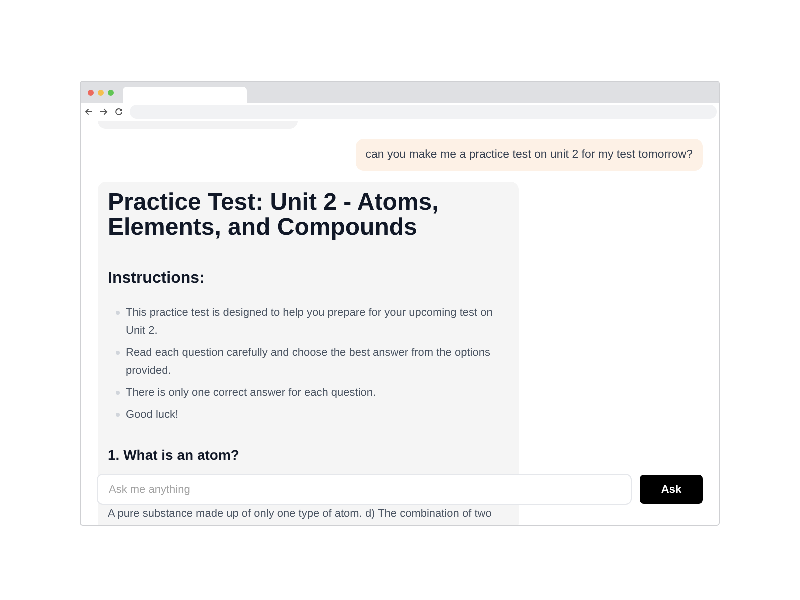 The image size is (800, 600). Describe the element at coordinates (152, 415) in the screenshot. I see `instruction-item: Good luck!` at that location.